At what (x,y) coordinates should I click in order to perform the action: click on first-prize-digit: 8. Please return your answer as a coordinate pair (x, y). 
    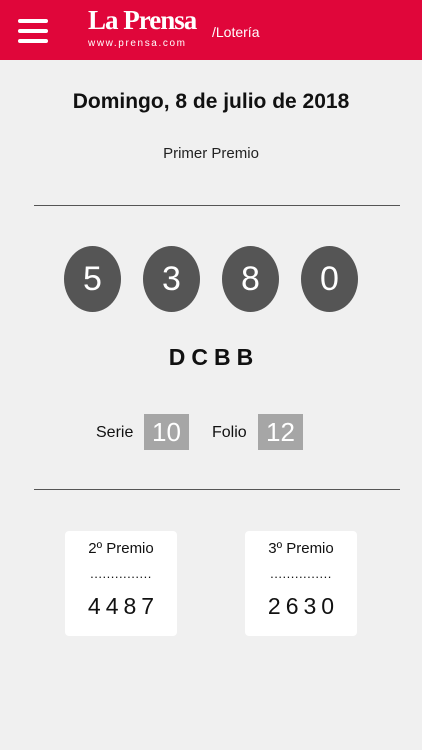
    Looking at the image, I should click on (250, 279).